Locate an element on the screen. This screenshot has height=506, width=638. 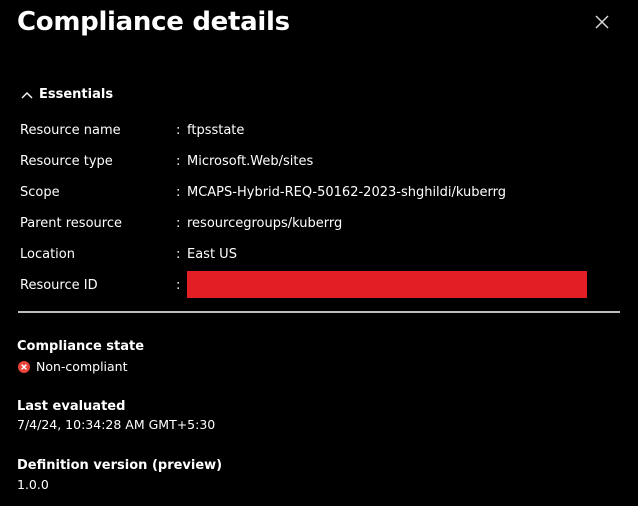
close-button is located at coordinates (602, 22).